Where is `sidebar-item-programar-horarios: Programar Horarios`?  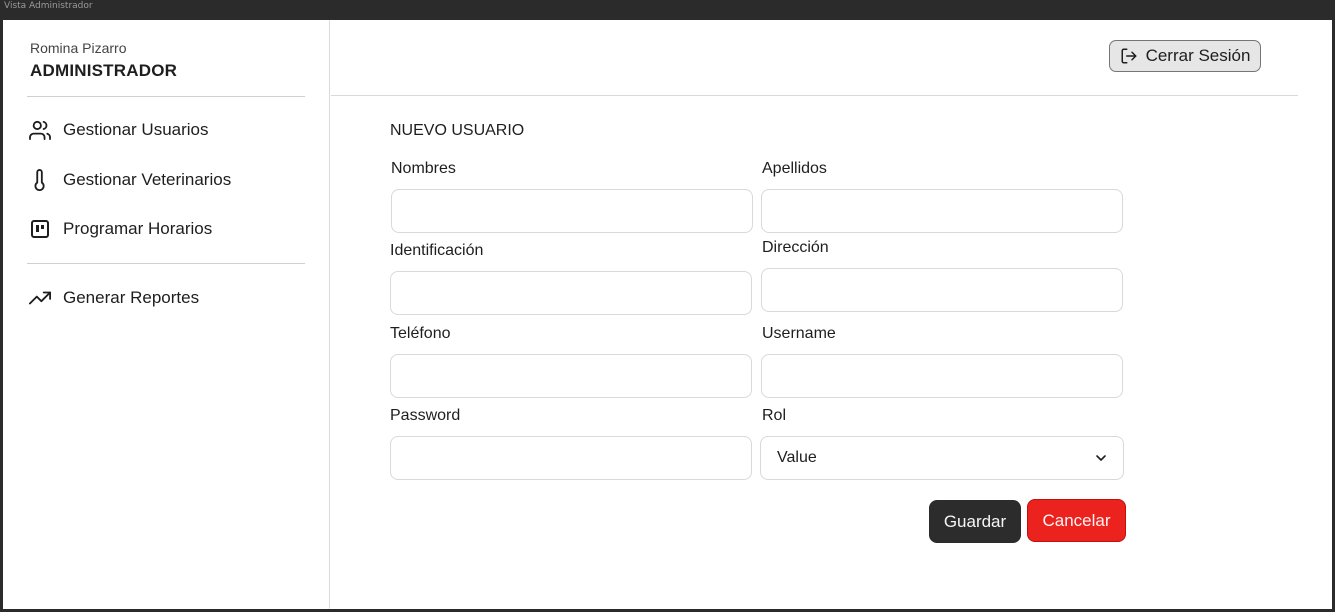
sidebar-item-programar-horarios: Programar Horarios is located at coordinates (167, 229).